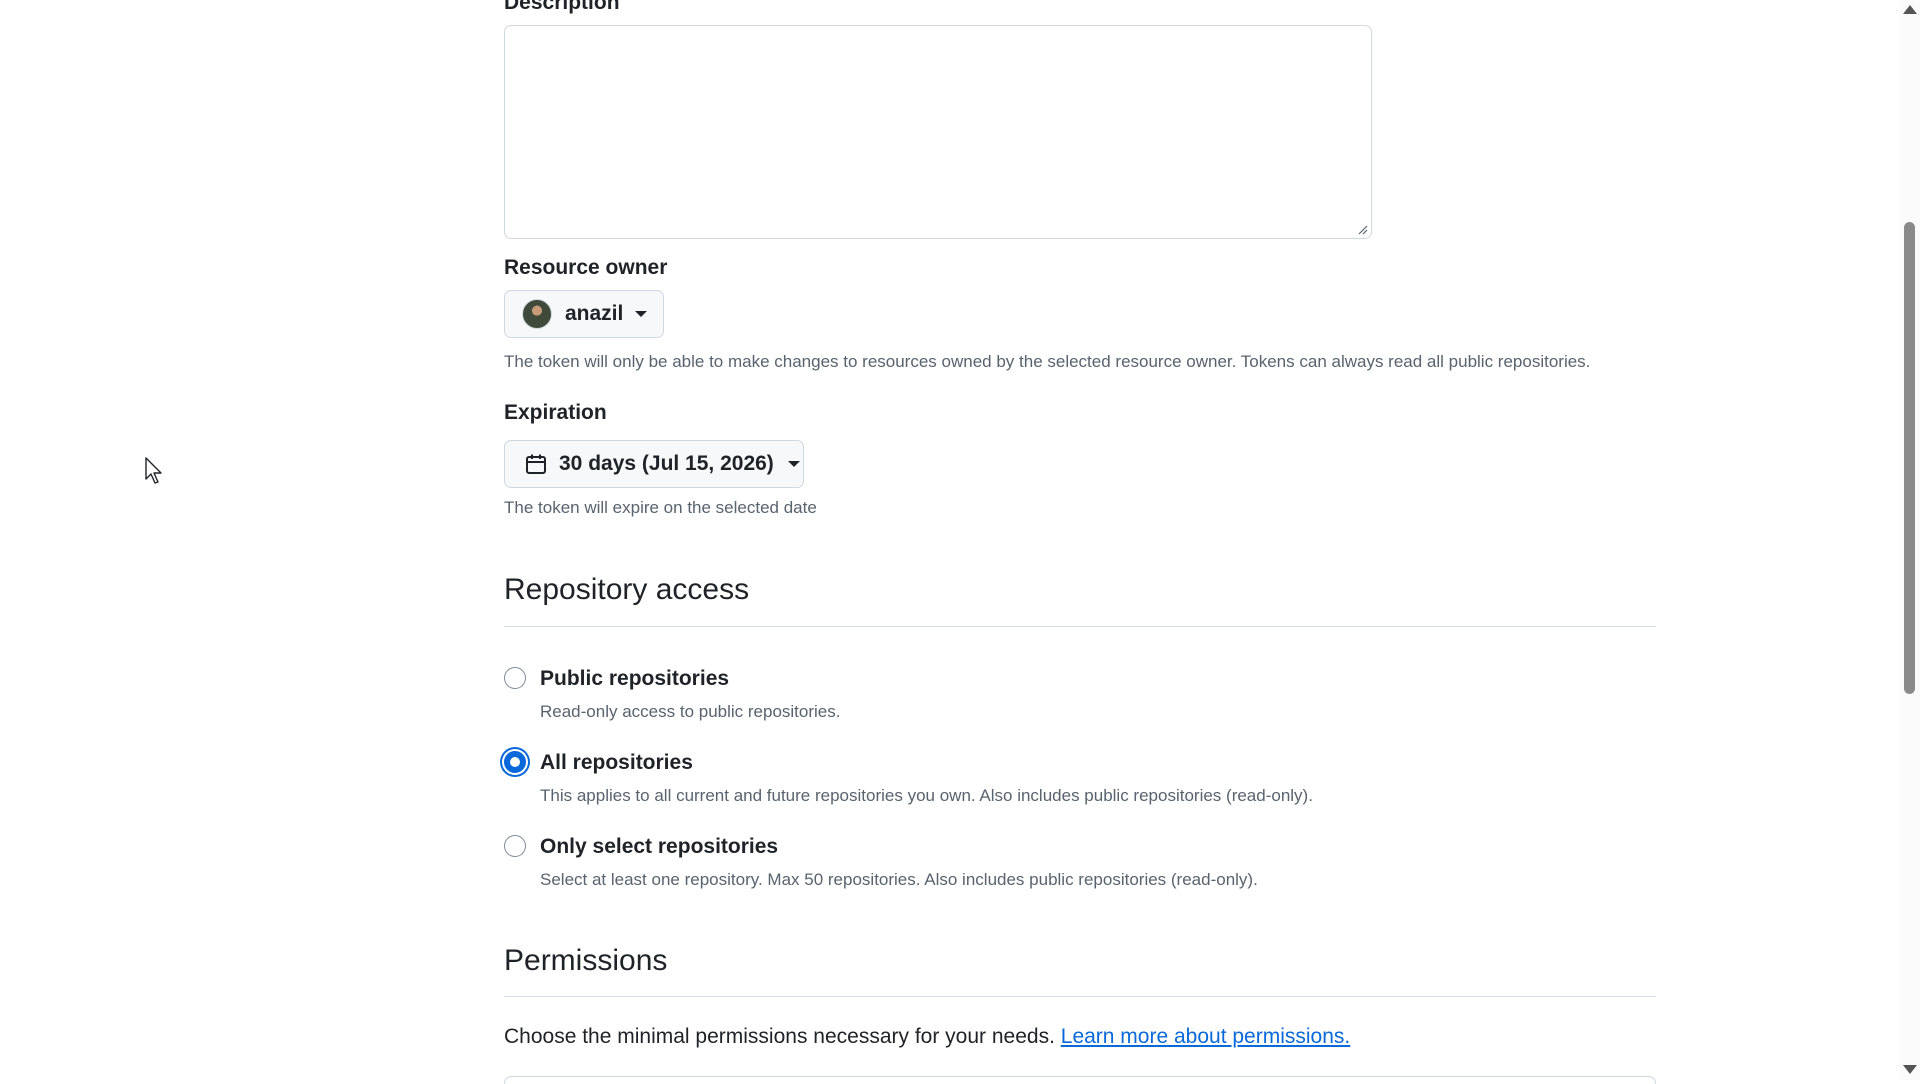 Image resolution: width=1920 pixels, height=1084 pixels. What do you see at coordinates (634, 679) in the screenshot?
I see `option-title-public: Public repositories` at bounding box center [634, 679].